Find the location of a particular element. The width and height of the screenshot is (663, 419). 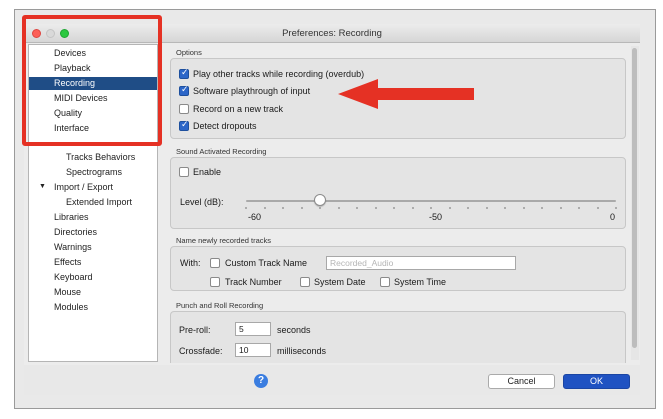

cancel-button: Cancel is located at coordinates (521, 381).